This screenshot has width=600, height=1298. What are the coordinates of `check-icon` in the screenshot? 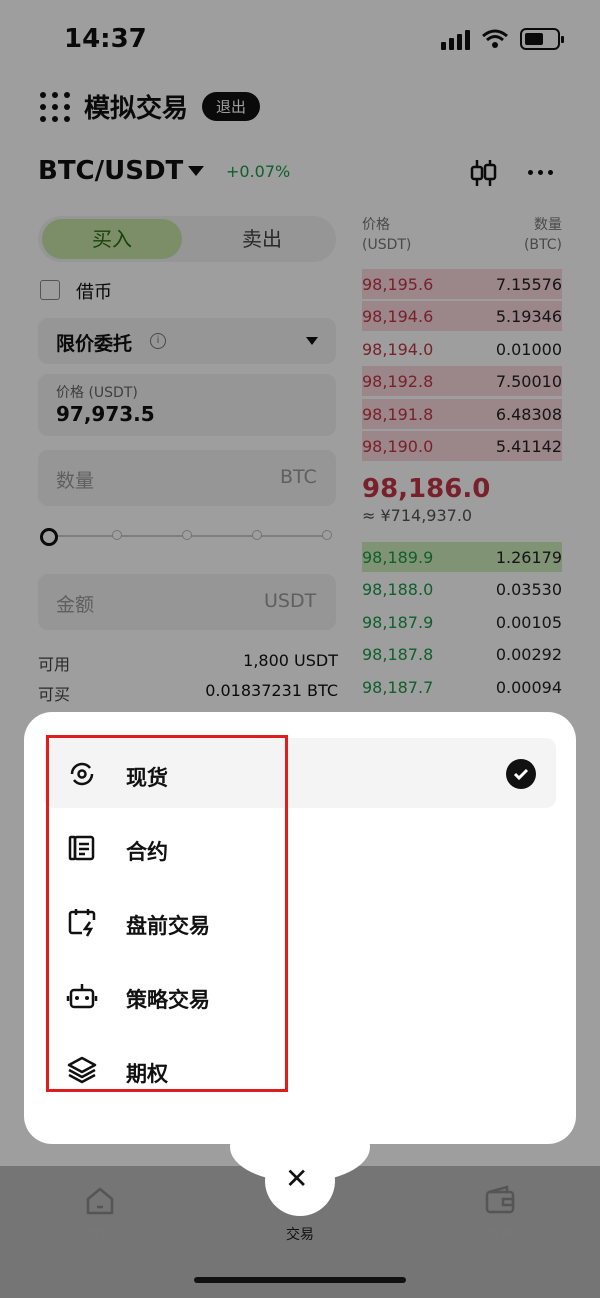 It's located at (521, 774).